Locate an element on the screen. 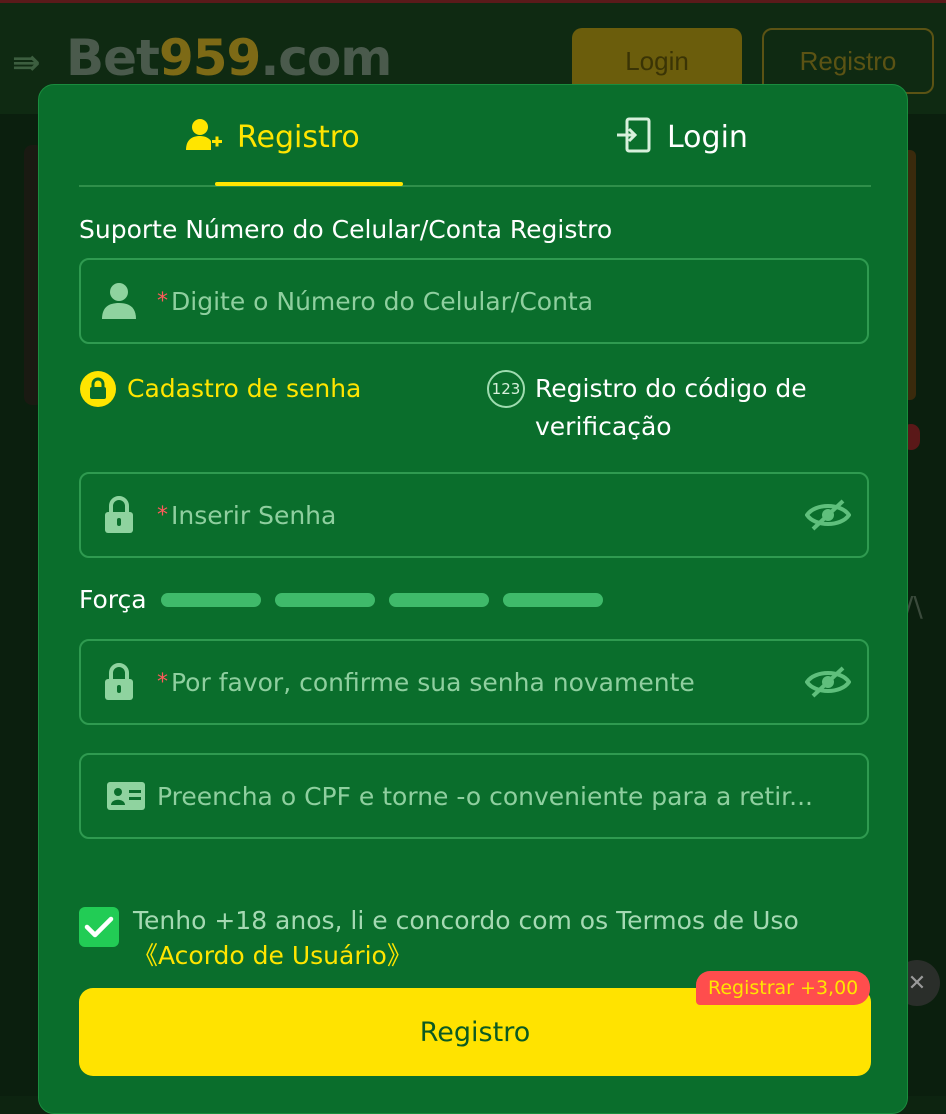 Image resolution: width=946 pixels, height=1114 pixels. register-bonus-badge: Registrar +3,00 is located at coordinates (783, 988).